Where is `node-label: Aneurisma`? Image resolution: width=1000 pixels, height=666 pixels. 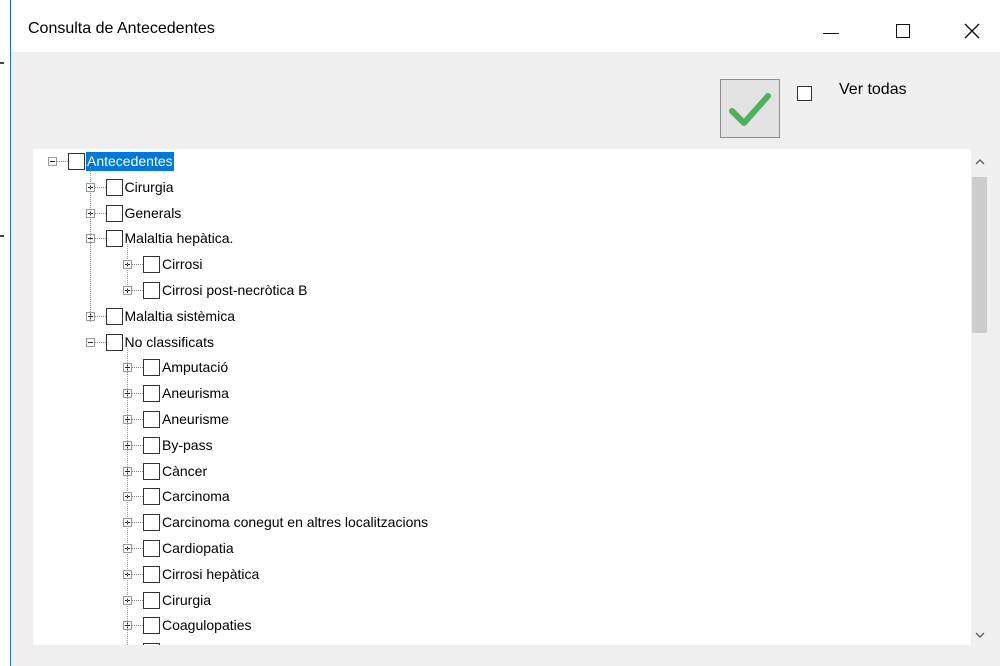 node-label: Aneurisma is located at coordinates (195, 393).